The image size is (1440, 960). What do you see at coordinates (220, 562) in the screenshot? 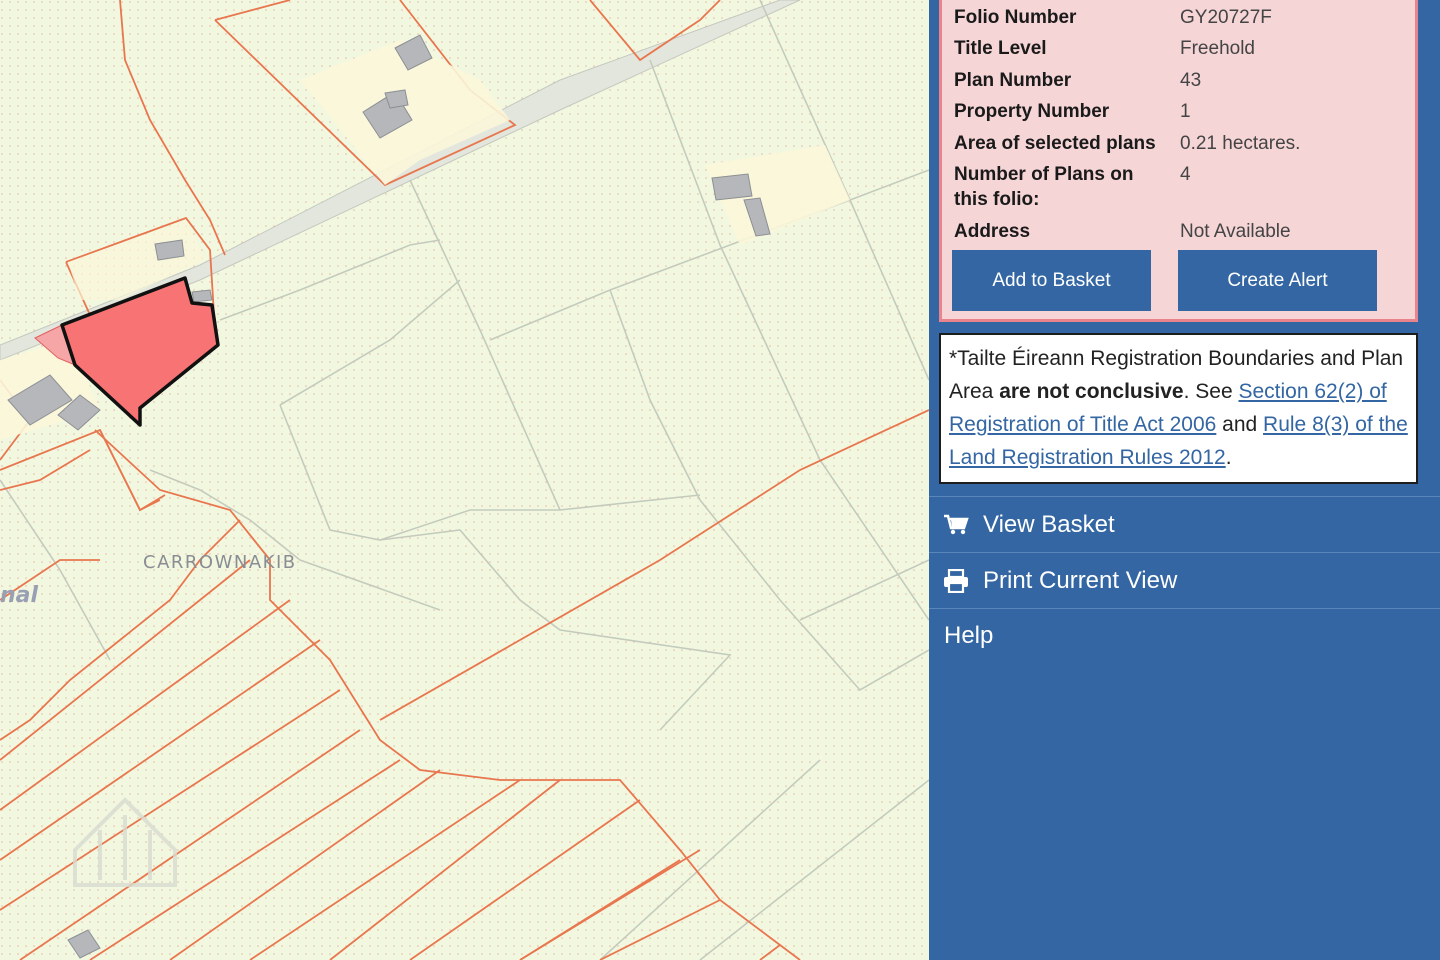
I see `map-place-label: CARROWNAKIB` at bounding box center [220, 562].